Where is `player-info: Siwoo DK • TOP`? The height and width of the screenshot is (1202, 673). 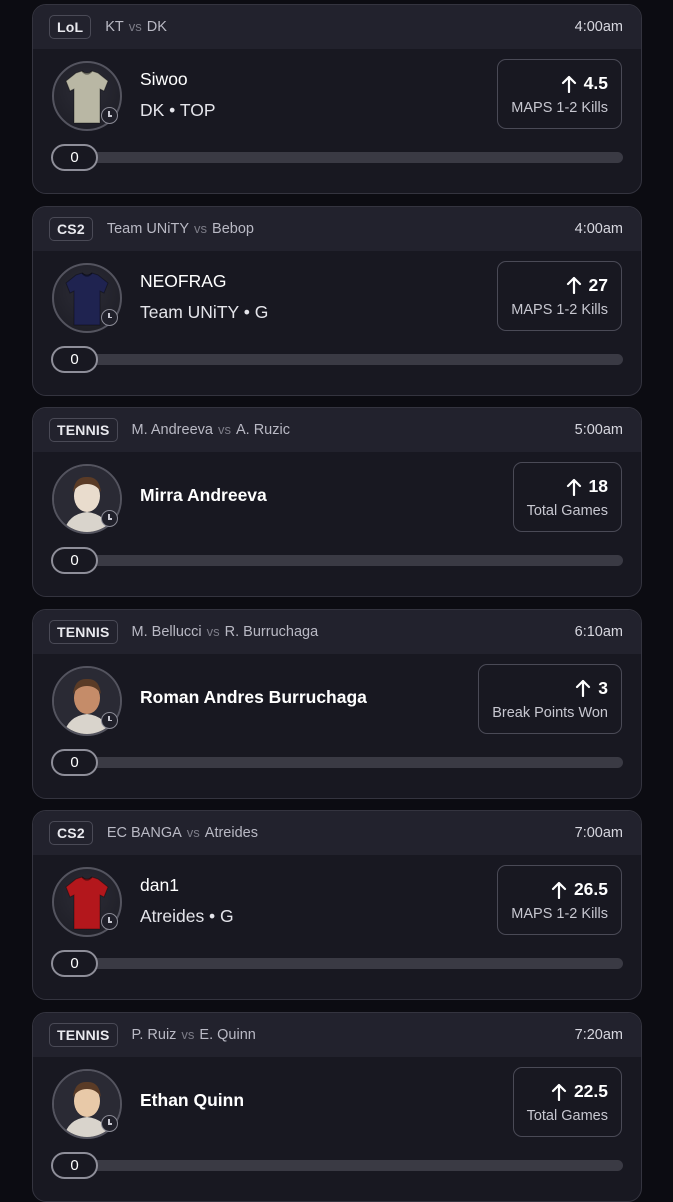
player-info: Siwoo DK • TOP is located at coordinates (178, 95).